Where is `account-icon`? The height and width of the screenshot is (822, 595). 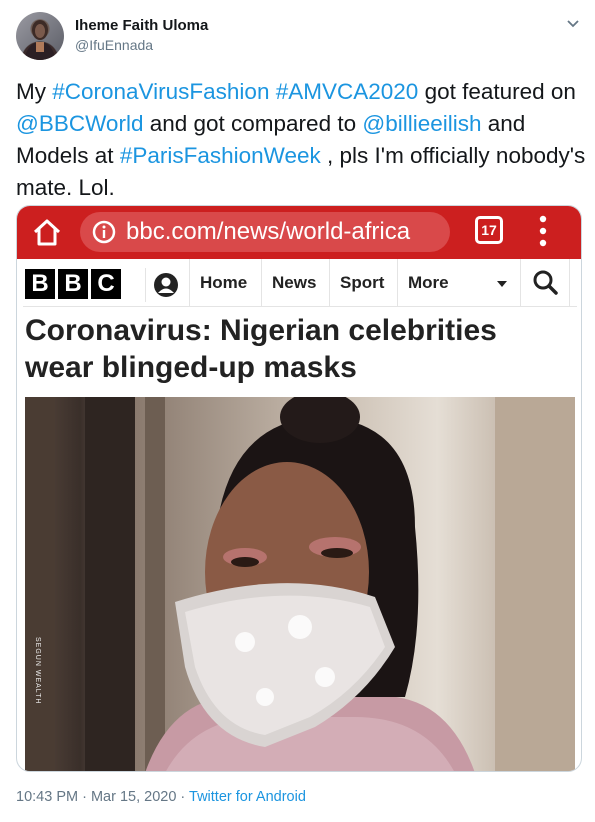
account-icon is located at coordinates (162, 285).